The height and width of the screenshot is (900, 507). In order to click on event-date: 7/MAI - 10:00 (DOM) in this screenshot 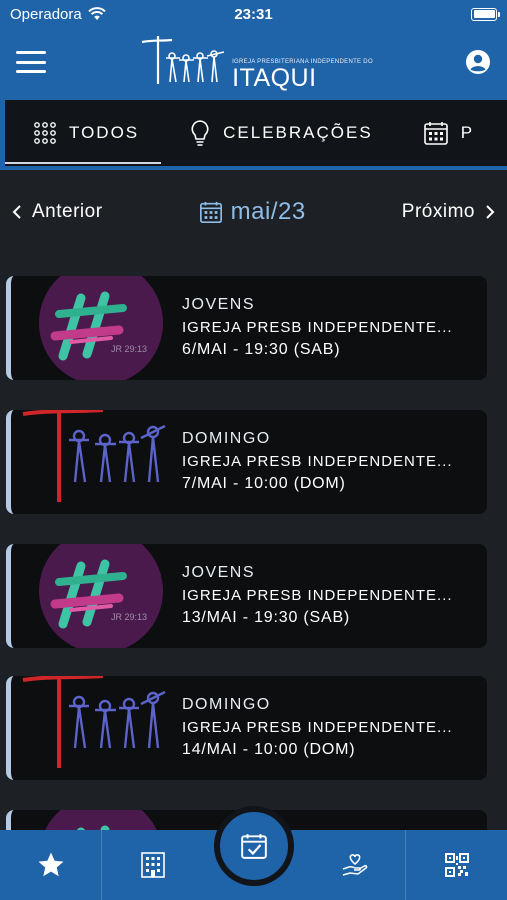, I will do `click(264, 483)`.